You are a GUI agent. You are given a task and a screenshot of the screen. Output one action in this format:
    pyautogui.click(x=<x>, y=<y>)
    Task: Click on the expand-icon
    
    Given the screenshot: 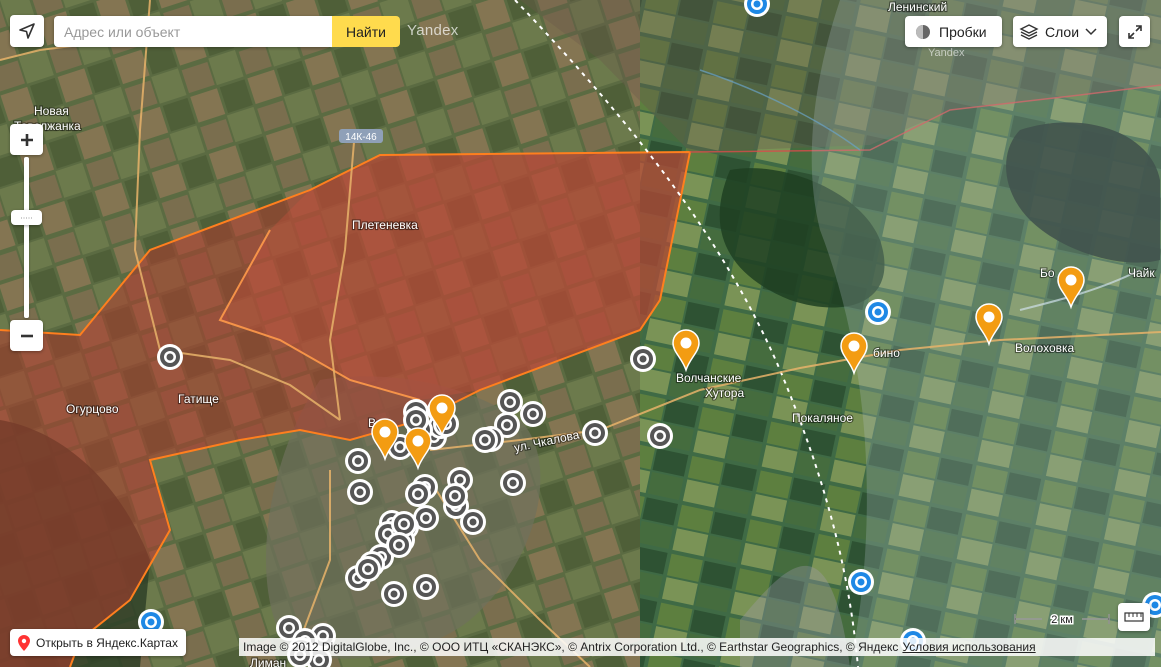 What is the action you would take?
    pyautogui.click(x=1134, y=31)
    